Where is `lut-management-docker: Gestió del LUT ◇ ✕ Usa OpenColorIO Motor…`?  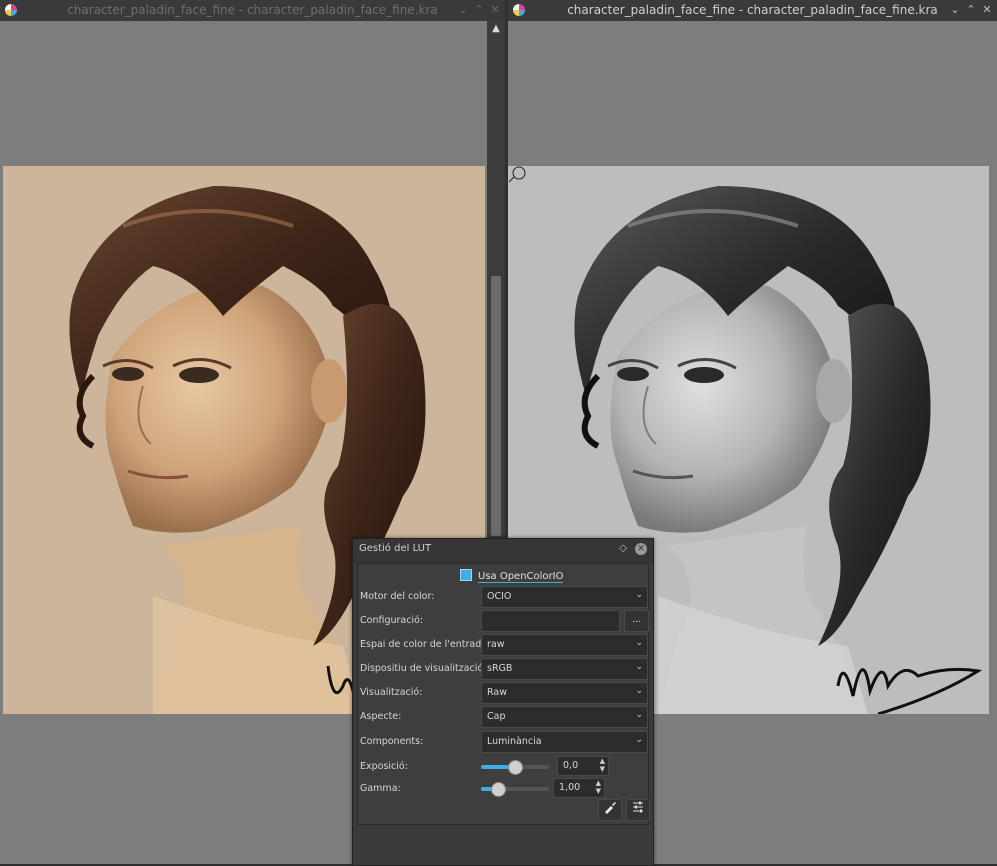
lut-management-docker: Gestió del LUT ◇ ✕ Usa OpenColorIO Motor… is located at coordinates (503, 702).